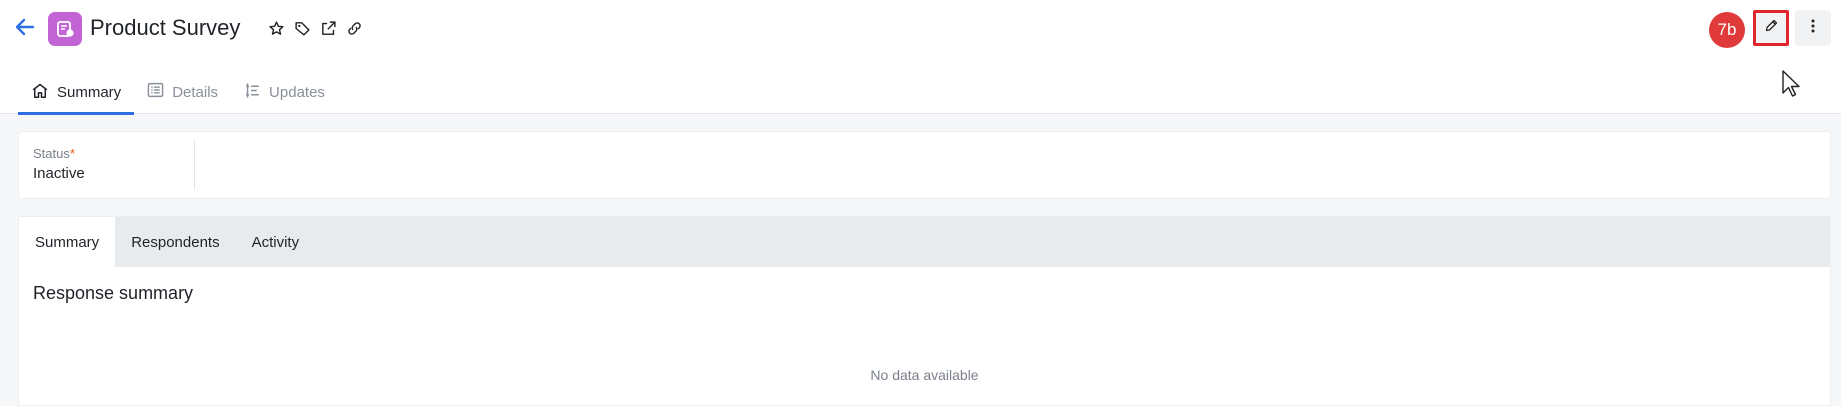 This screenshot has height=406, width=1841. I want to click on page-title: Product Survey, so click(165, 27).